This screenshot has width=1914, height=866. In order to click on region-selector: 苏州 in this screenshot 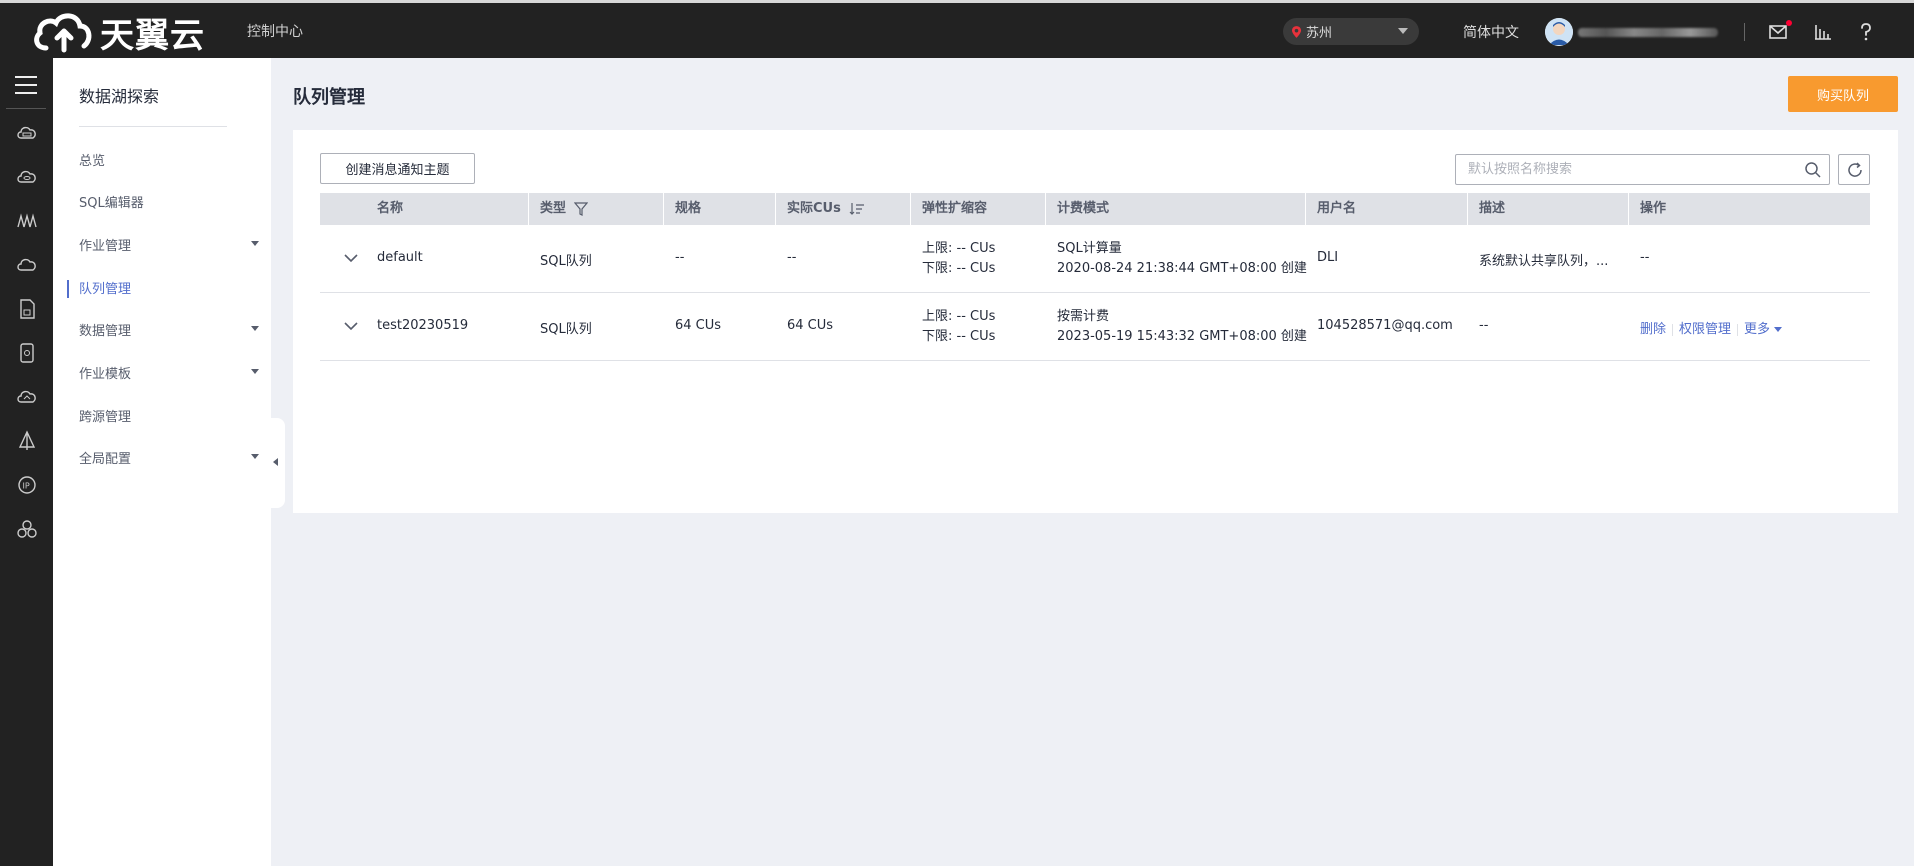, I will do `click(1351, 31)`.